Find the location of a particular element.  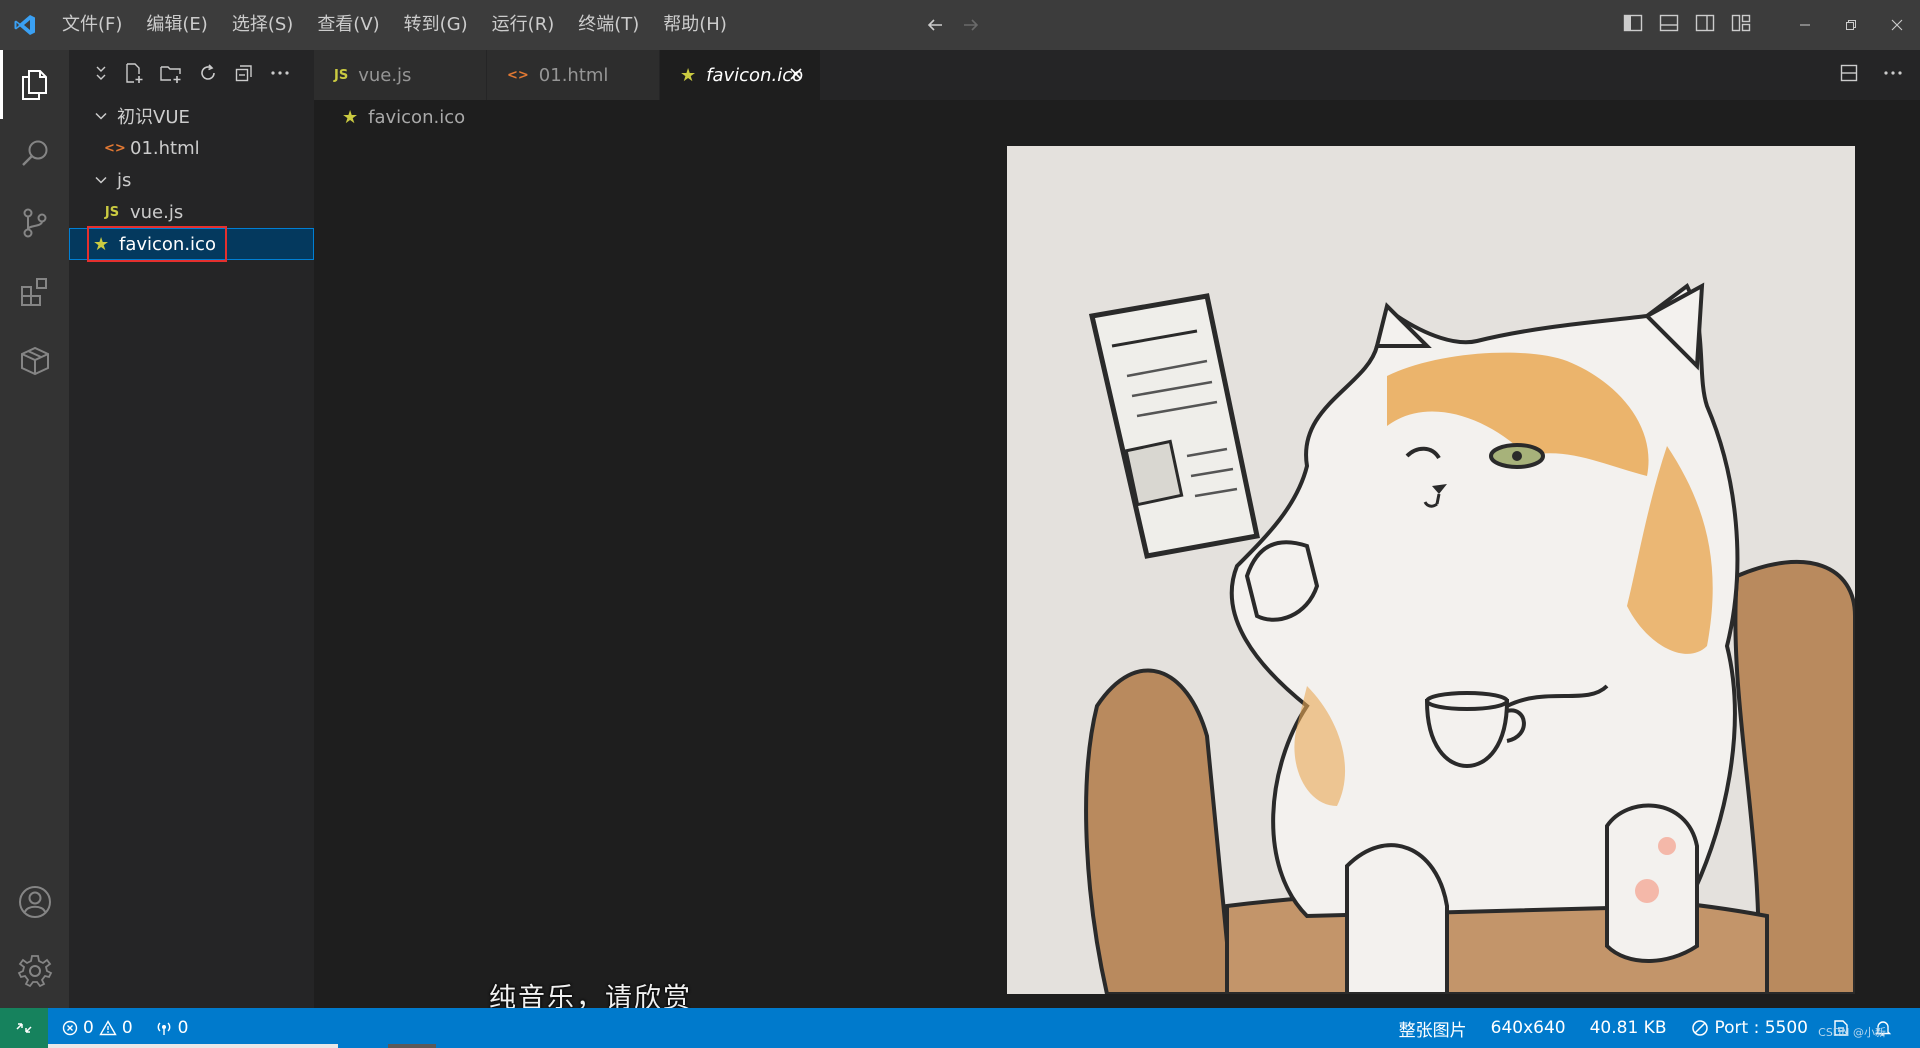

close-window-icon is located at coordinates (1897, 25).